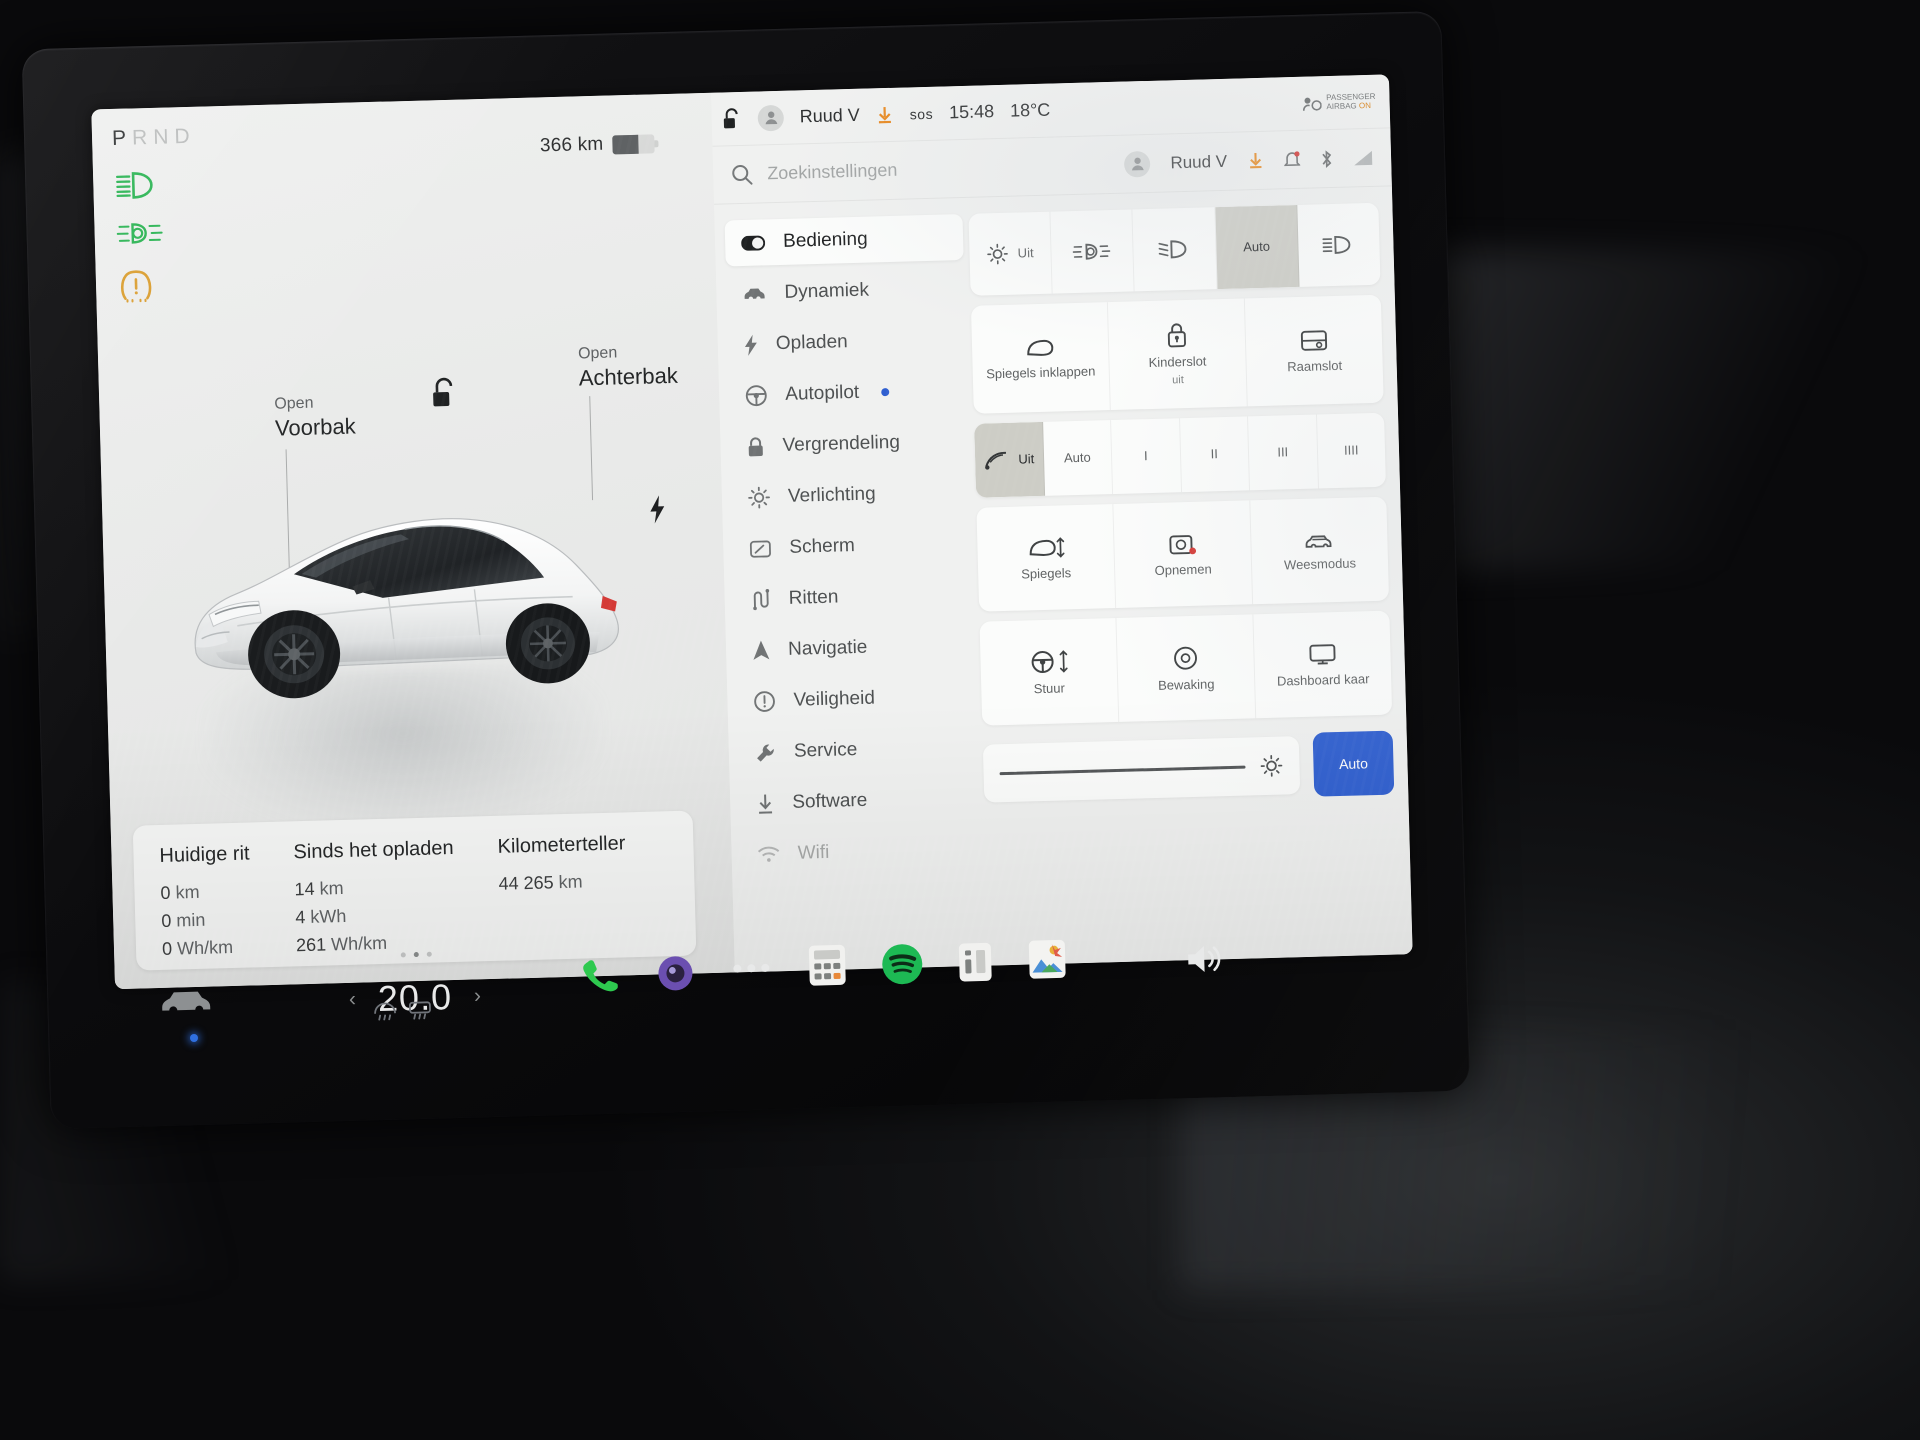 The width and height of the screenshot is (1920, 1440). I want to click on status-avatar, so click(771, 118).